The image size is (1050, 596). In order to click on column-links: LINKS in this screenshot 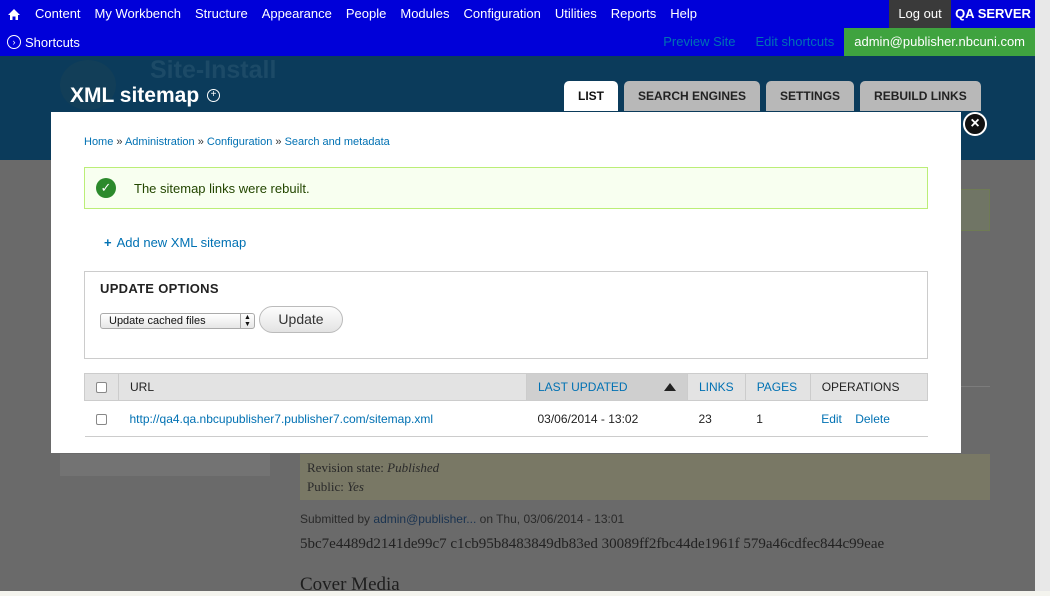, I will do `click(716, 387)`.